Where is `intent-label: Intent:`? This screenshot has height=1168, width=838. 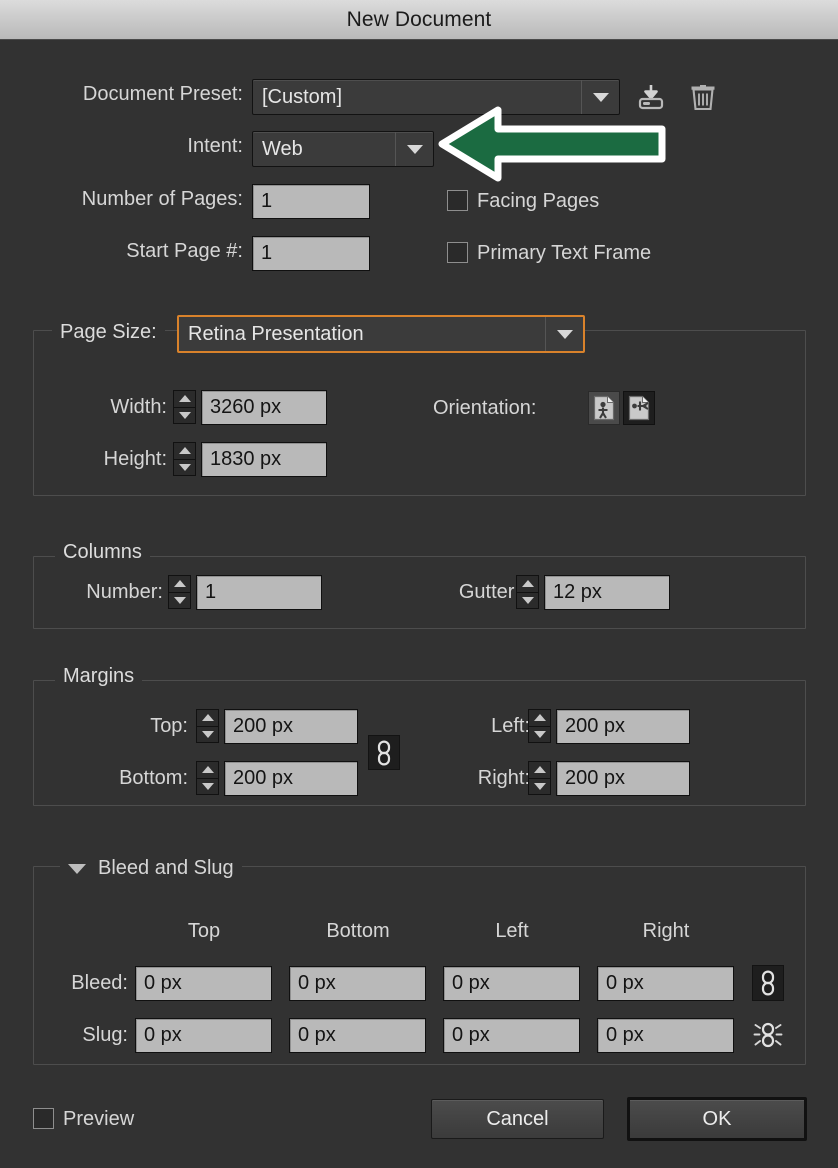
intent-label: Intent: is located at coordinates (215, 146).